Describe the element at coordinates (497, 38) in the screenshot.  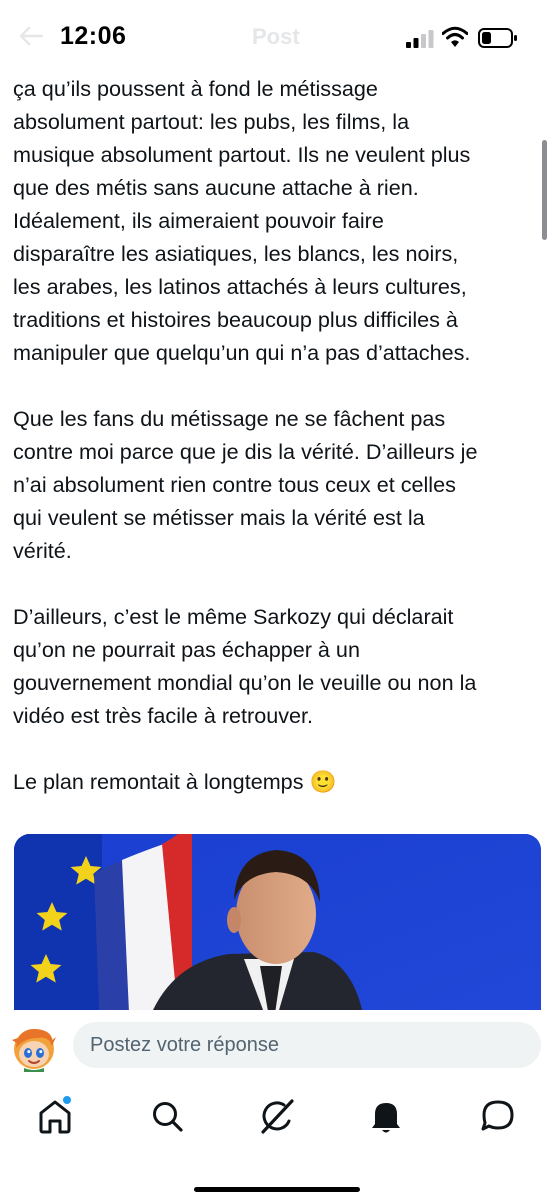
I see `battery-icon` at that location.